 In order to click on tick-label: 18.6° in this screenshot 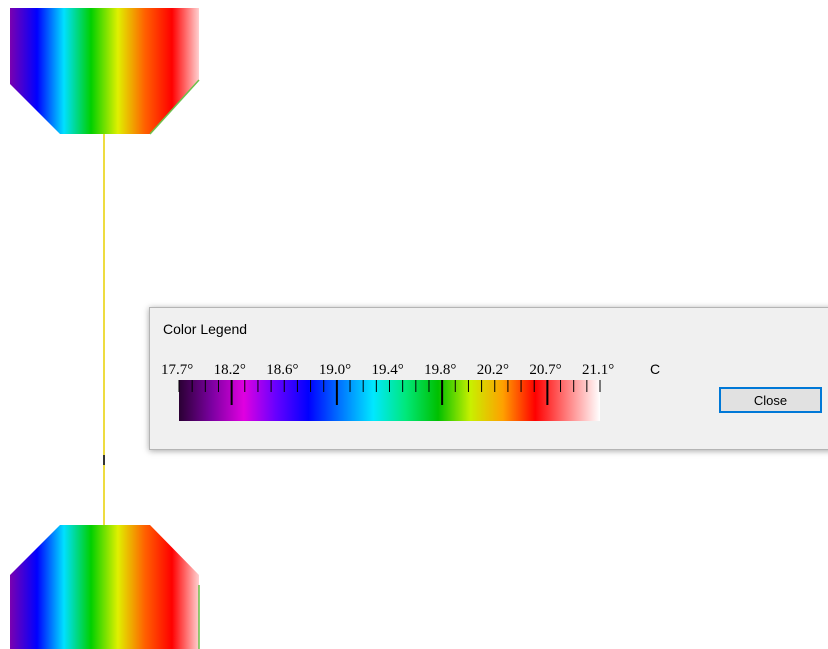, I will do `click(282, 370)`.